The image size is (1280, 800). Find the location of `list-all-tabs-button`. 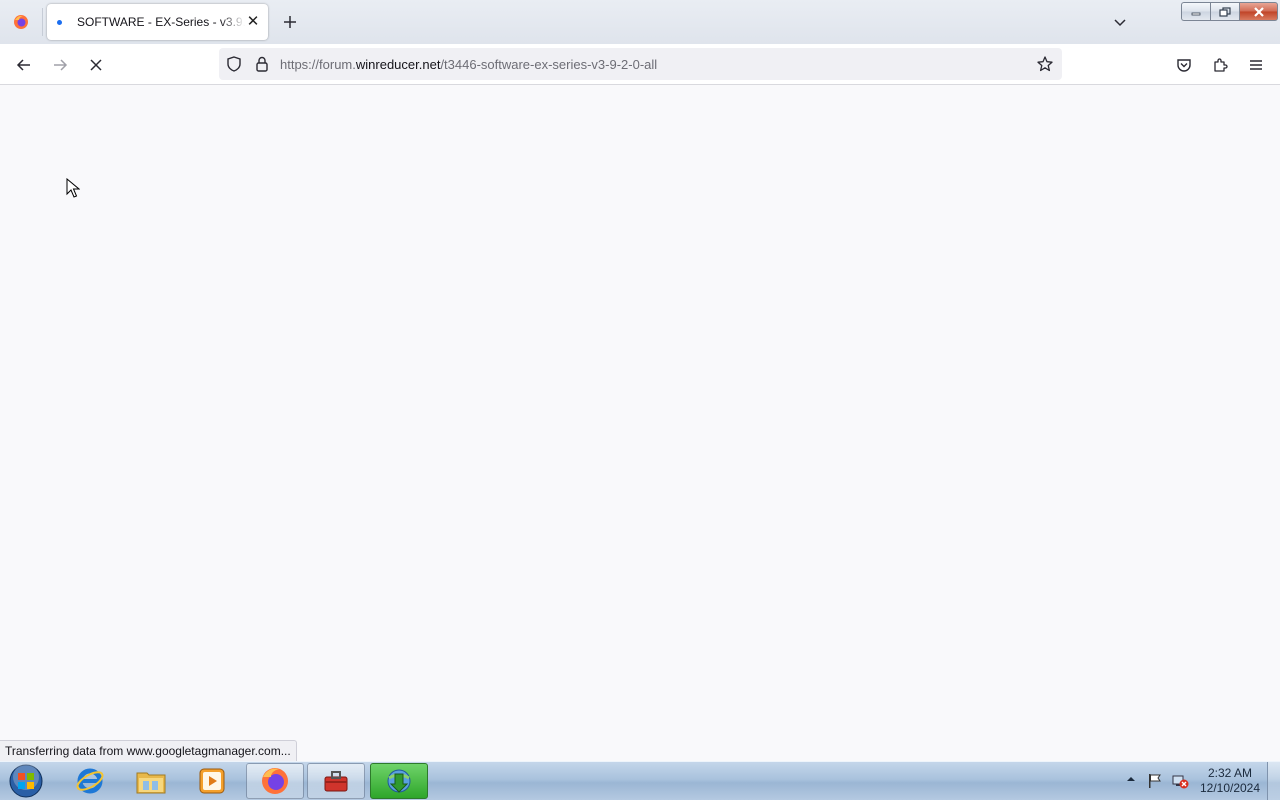

list-all-tabs-button is located at coordinates (1120, 22).